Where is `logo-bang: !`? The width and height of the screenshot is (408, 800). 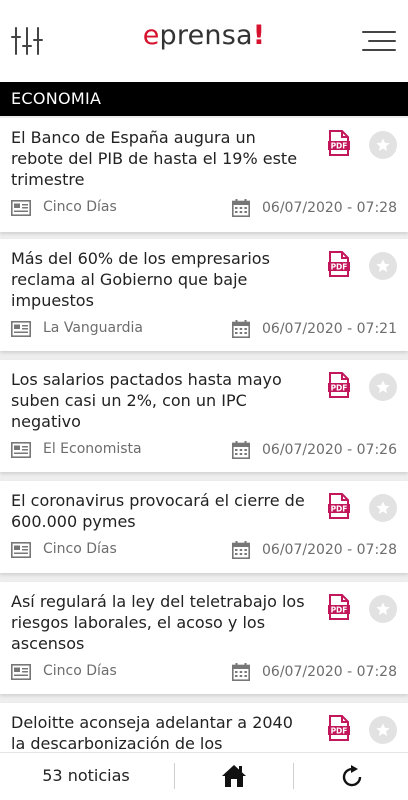 logo-bang: ! is located at coordinates (259, 35).